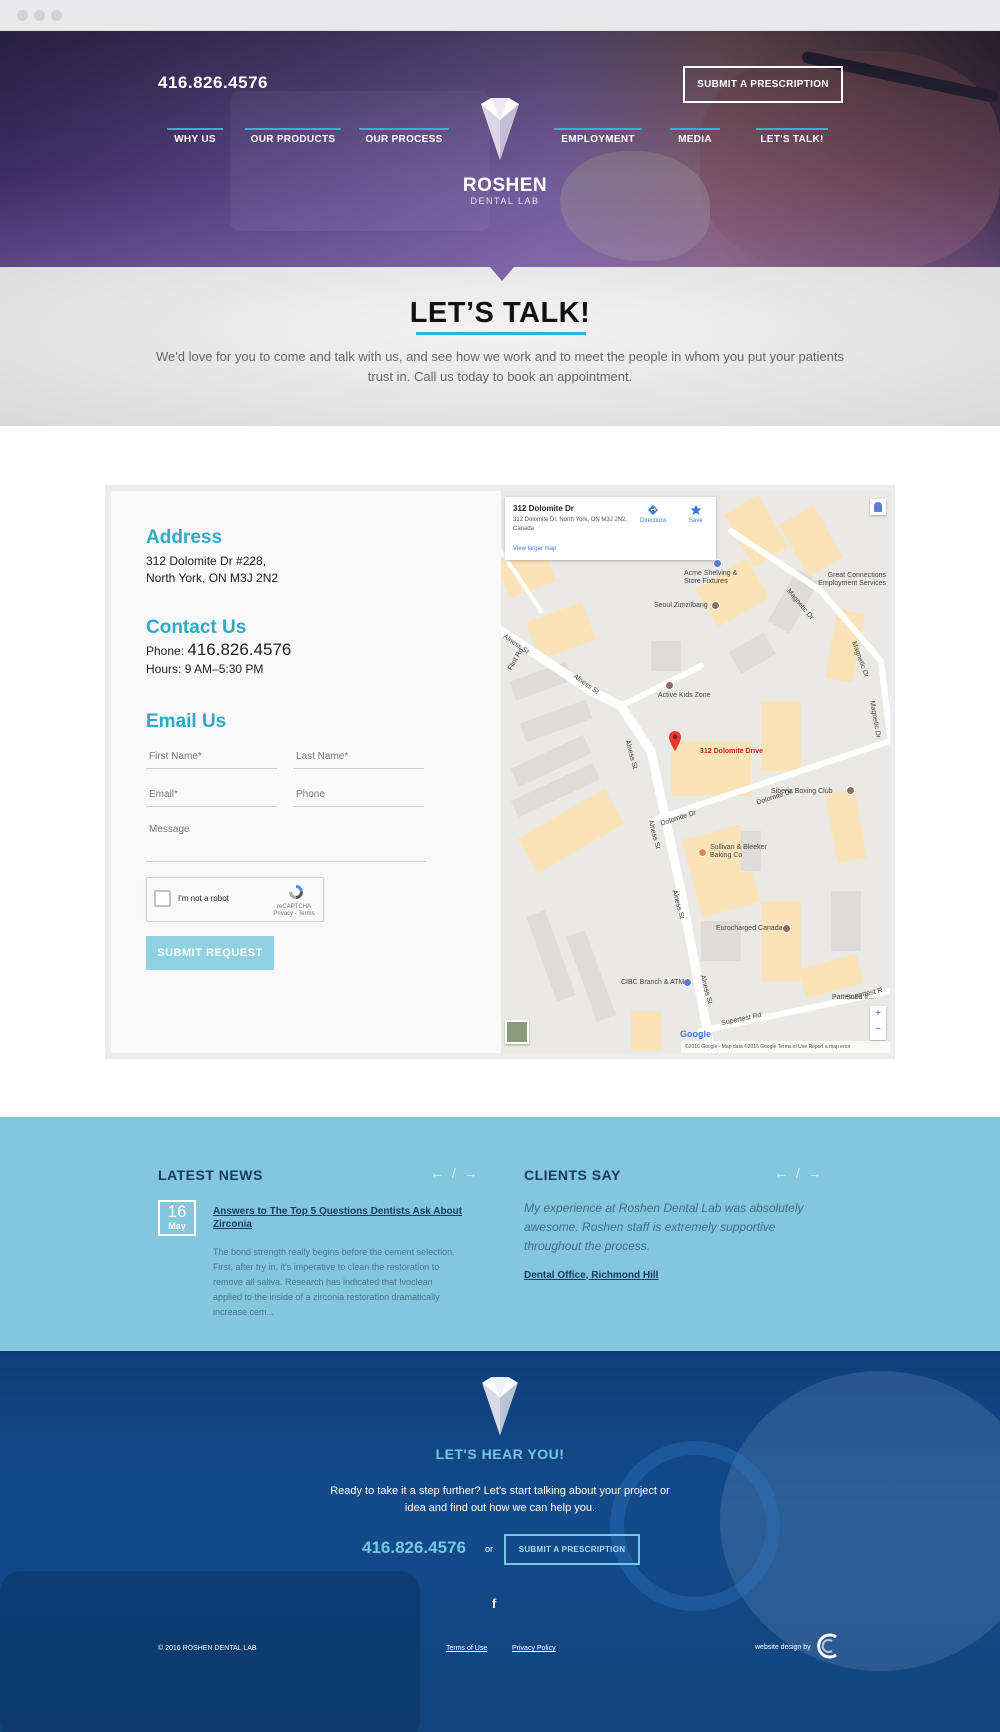 This screenshot has height=1732, width=1000. Describe the element at coordinates (224, 669) in the screenshot. I see `hours-value: 9 AM–5:30 PM` at that location.